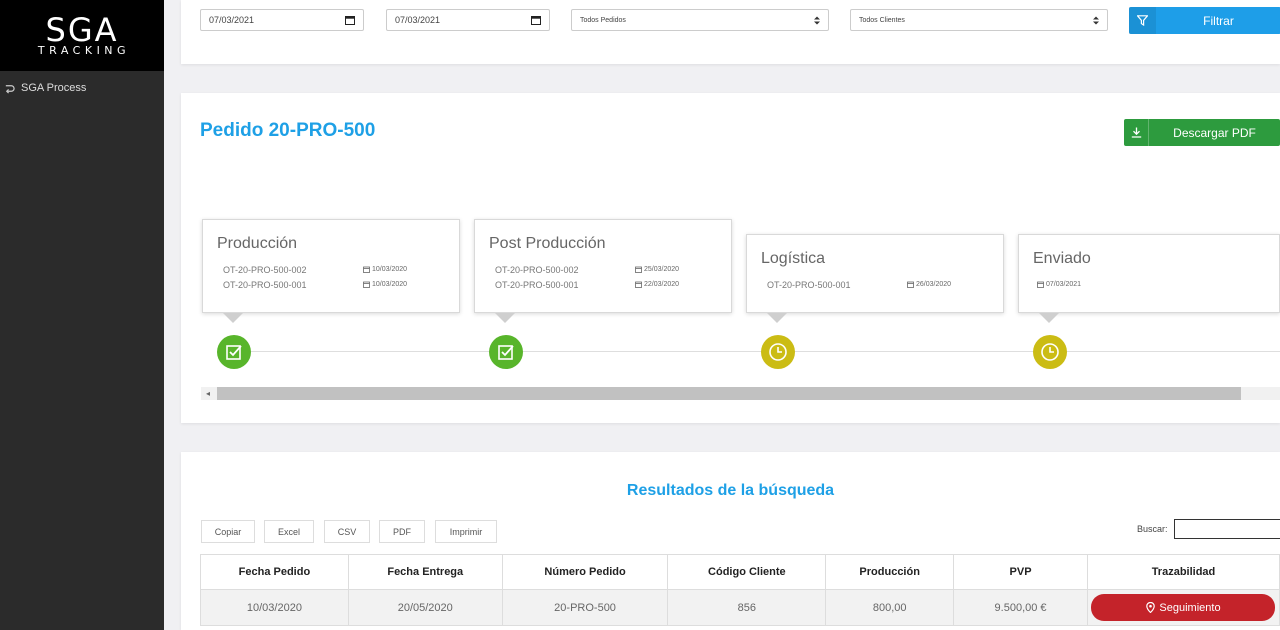 The image size is (1280, 630). I want to click on csv-button: CSV, so click(347, 531).